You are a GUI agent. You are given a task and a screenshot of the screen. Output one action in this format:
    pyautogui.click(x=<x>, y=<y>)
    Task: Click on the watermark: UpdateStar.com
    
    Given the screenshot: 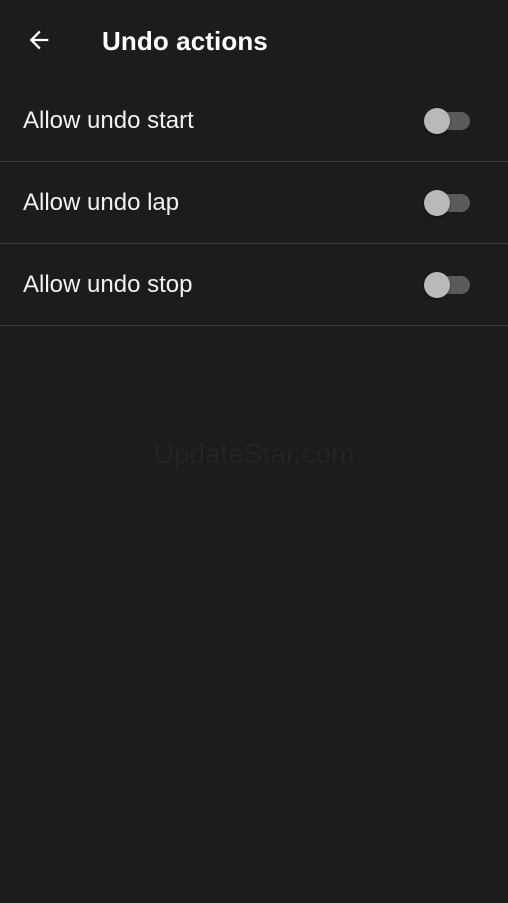 What is the action you would take?
    pyautogui.click(x=254, y=453)
    